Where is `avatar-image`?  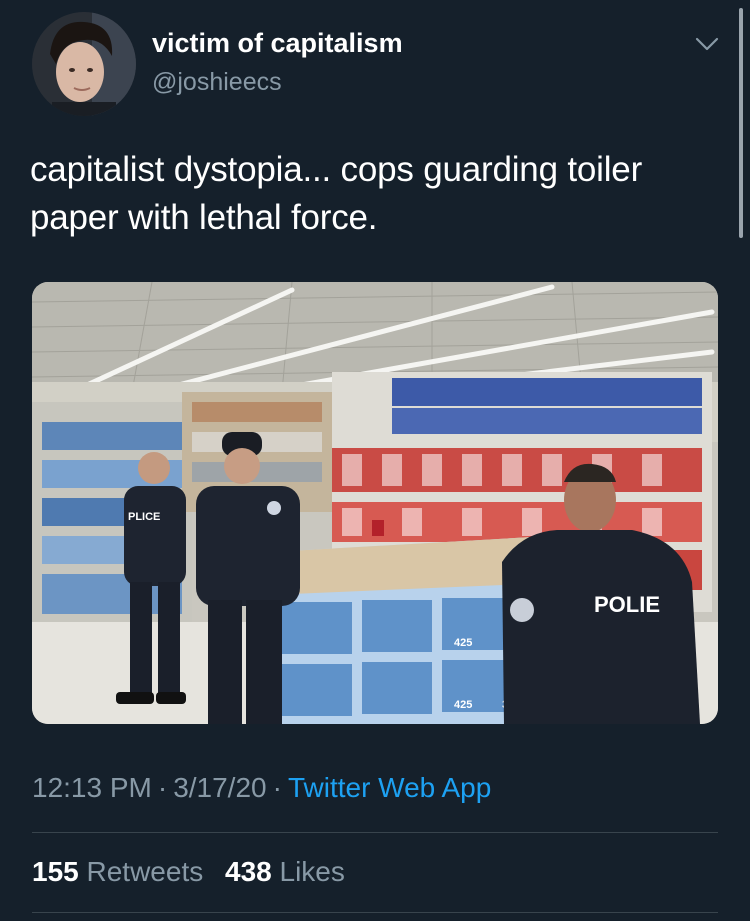 avatar-image is located at coordinates (84, 64).